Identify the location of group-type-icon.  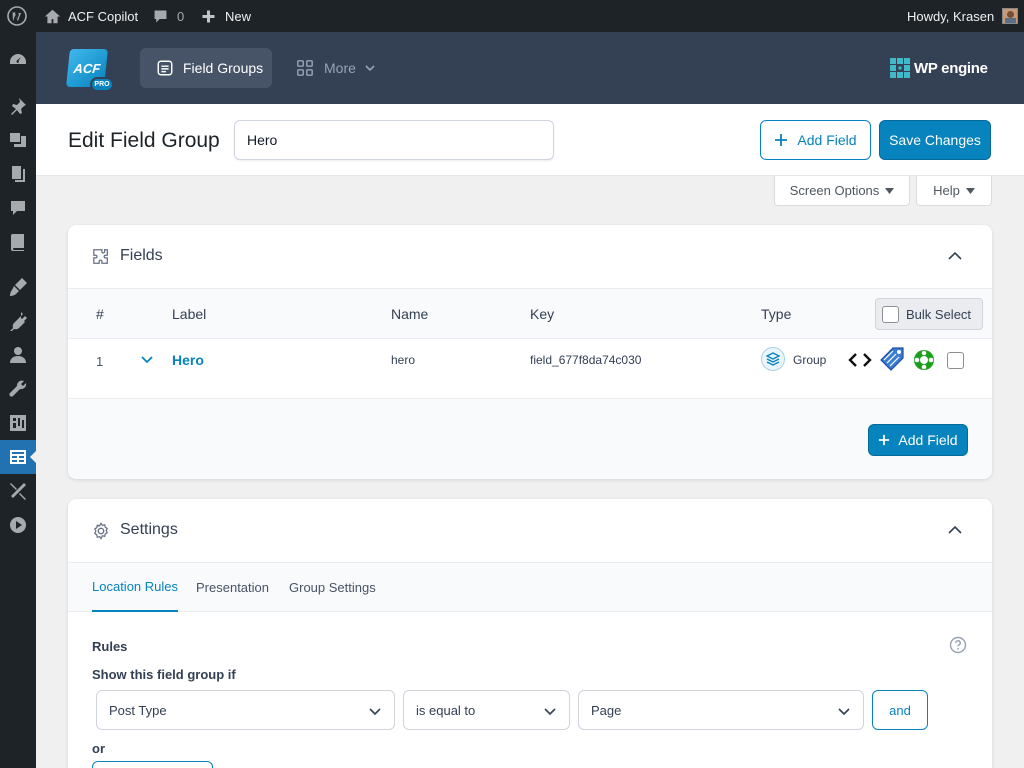
(773, 359).